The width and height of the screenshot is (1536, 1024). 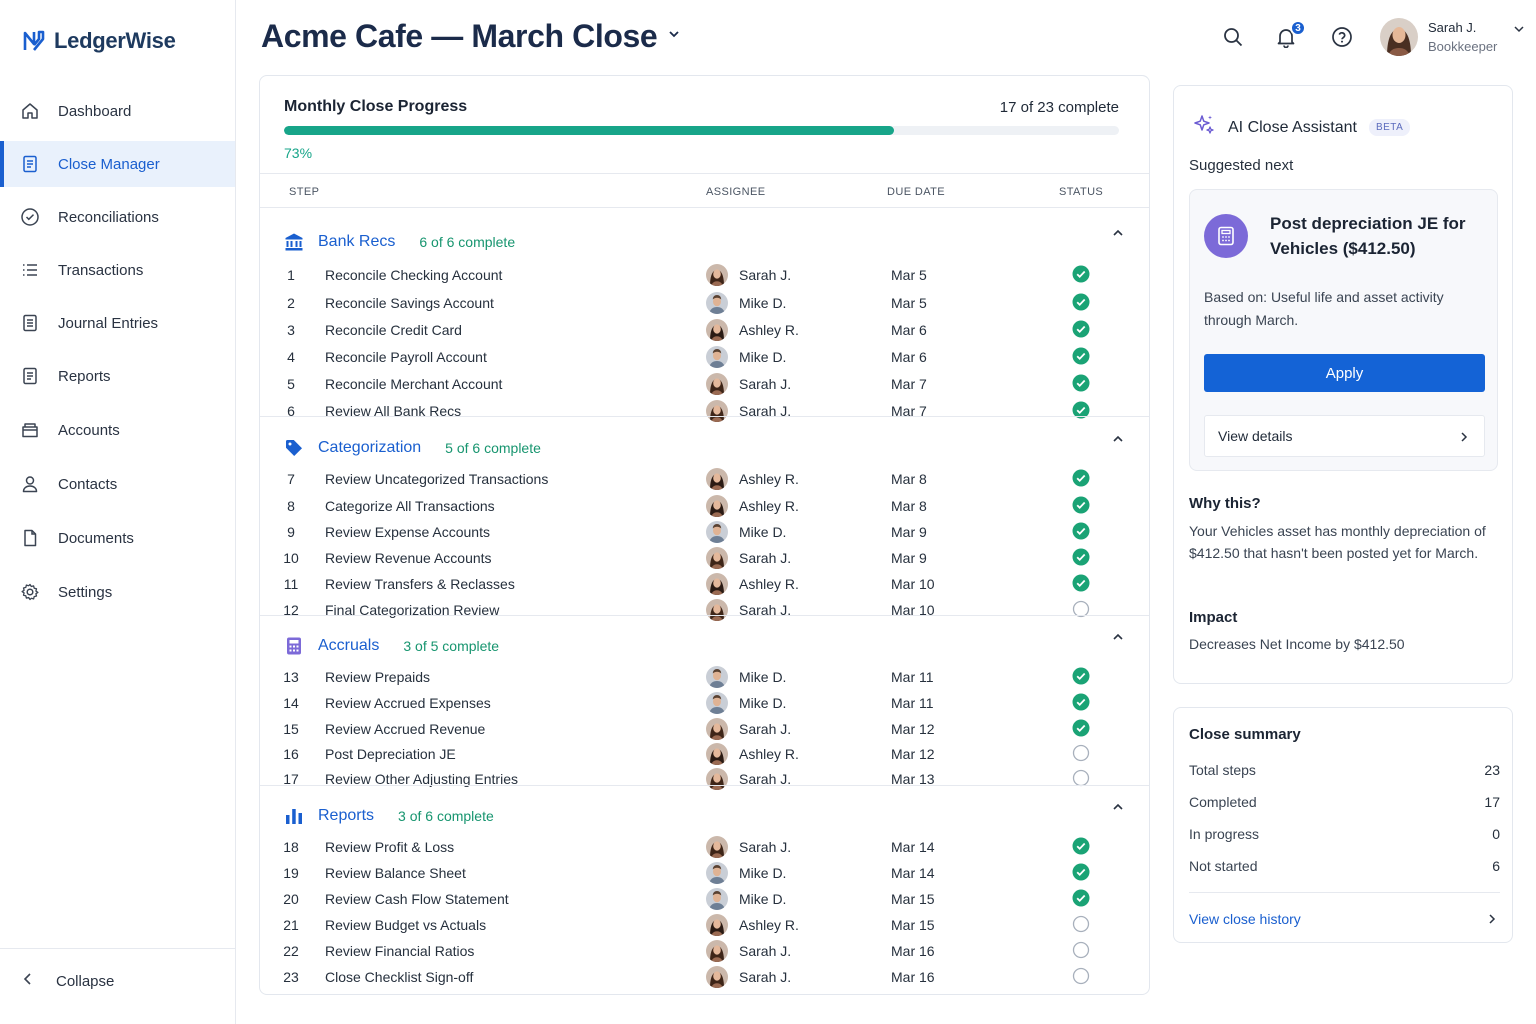 What do you see at coordinates (1344, 770) in the screenshot?
I see `summary-row-total: Total steps 23` at bounding box center [1344, 770].